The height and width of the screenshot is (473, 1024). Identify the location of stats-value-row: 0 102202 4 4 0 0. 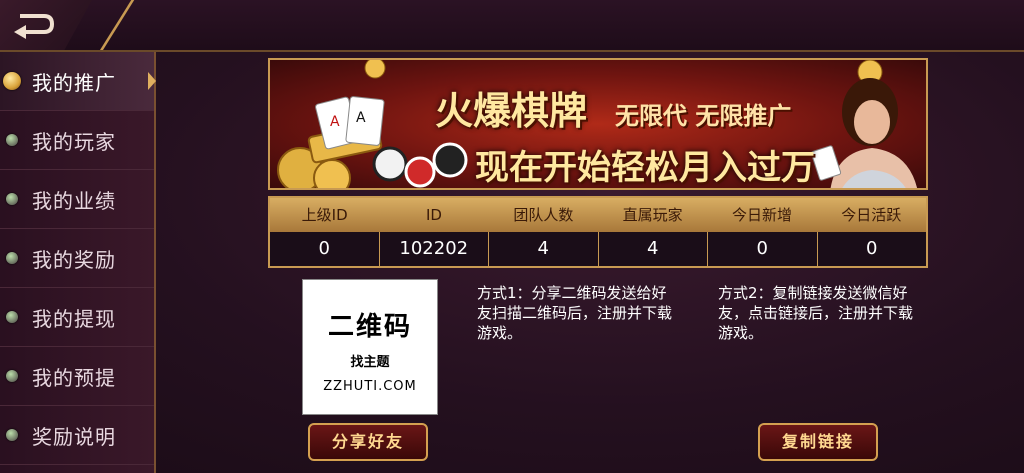
(598, 249).